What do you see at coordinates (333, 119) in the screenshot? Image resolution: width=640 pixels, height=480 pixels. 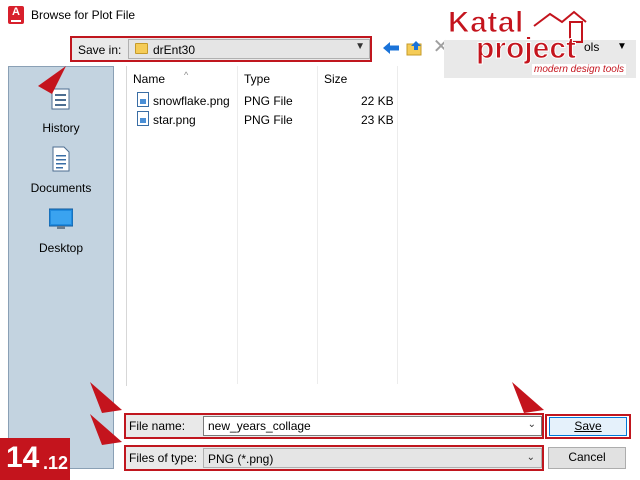 I see `file-row: star.png PNG File 23 KB` at bounding box center [333, 119].